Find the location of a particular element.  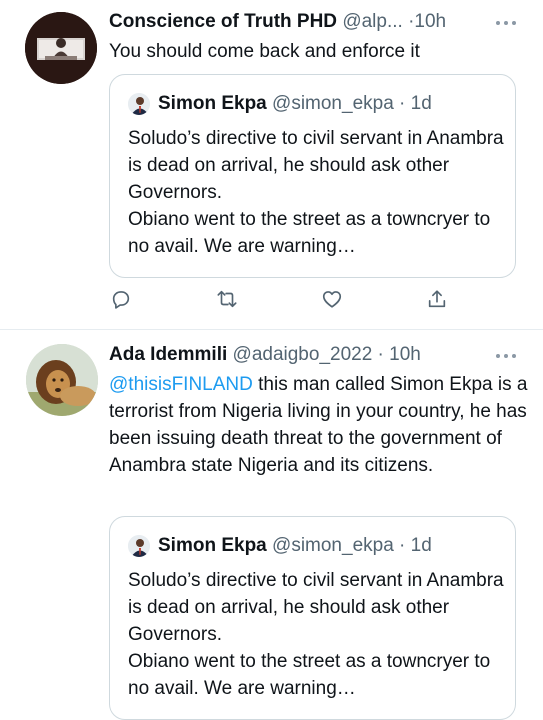

tweet-actions is located at coordinates (283, 299).